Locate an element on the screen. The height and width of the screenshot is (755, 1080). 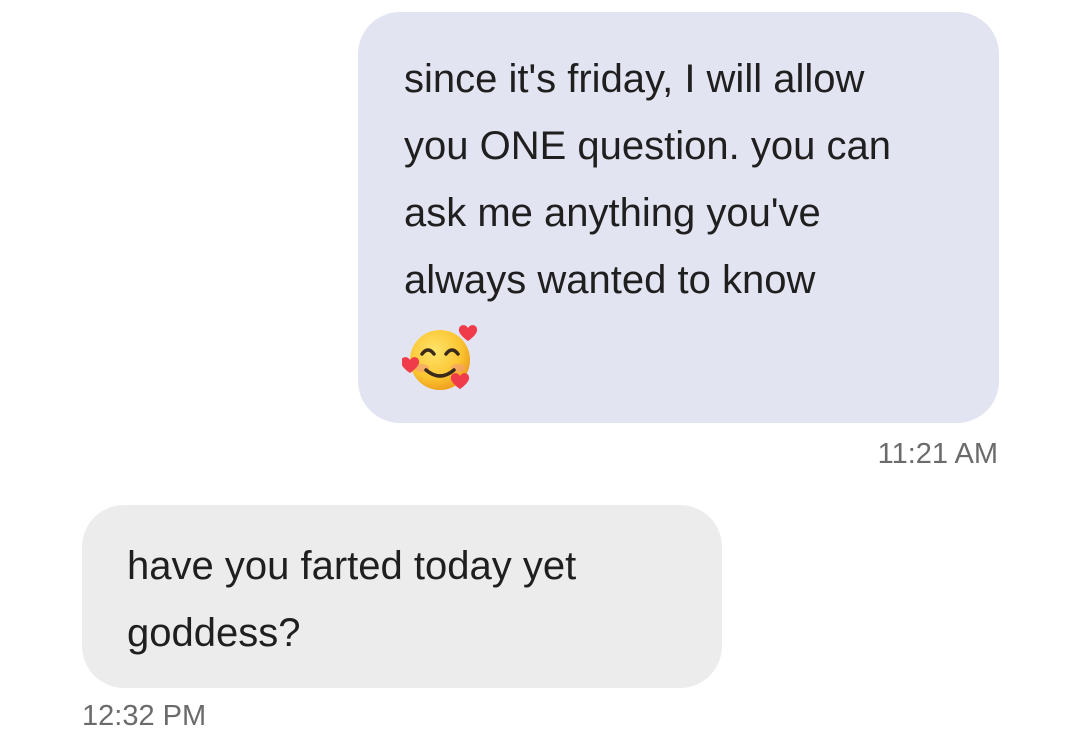
outgoing-message-line: you ONE question. you can is located at coordinates (647, 146).